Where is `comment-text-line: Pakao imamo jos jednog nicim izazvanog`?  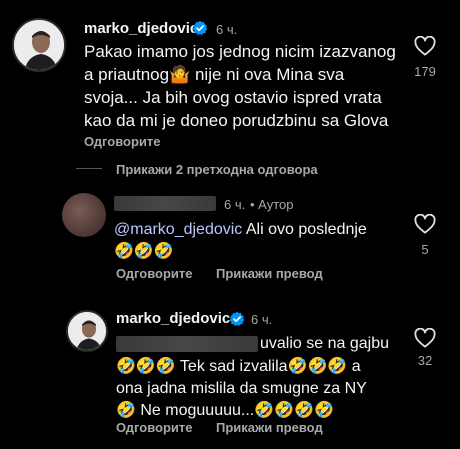 comment-text-line: Pakao imamo jos jednog nicim izazvanog is located at coordinates (240, 51).